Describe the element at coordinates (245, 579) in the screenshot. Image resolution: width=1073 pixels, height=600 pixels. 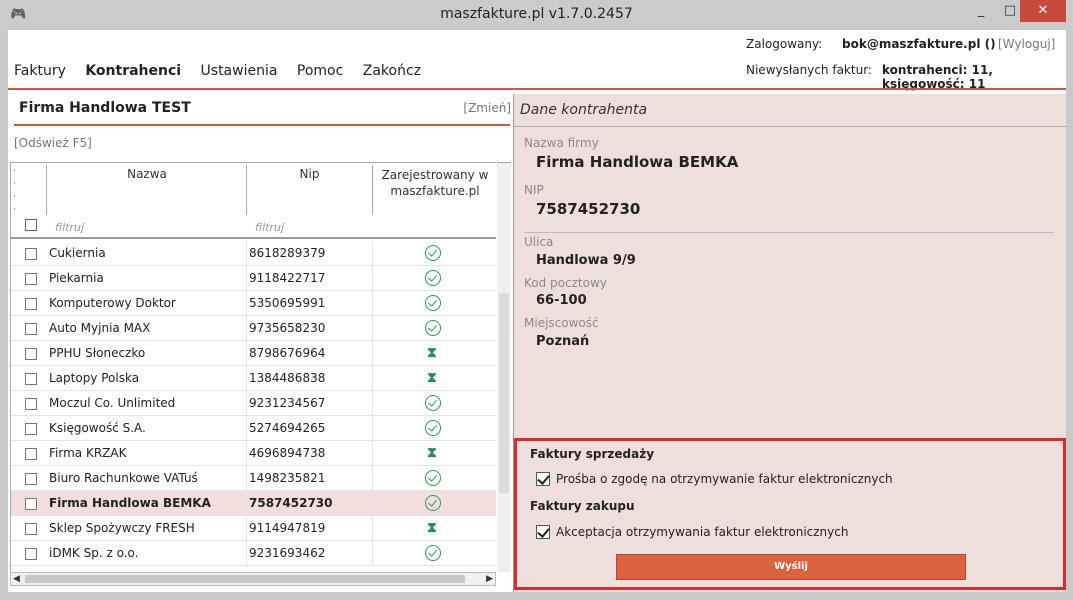
I see `horizontal-scroll-thumb` at that location.